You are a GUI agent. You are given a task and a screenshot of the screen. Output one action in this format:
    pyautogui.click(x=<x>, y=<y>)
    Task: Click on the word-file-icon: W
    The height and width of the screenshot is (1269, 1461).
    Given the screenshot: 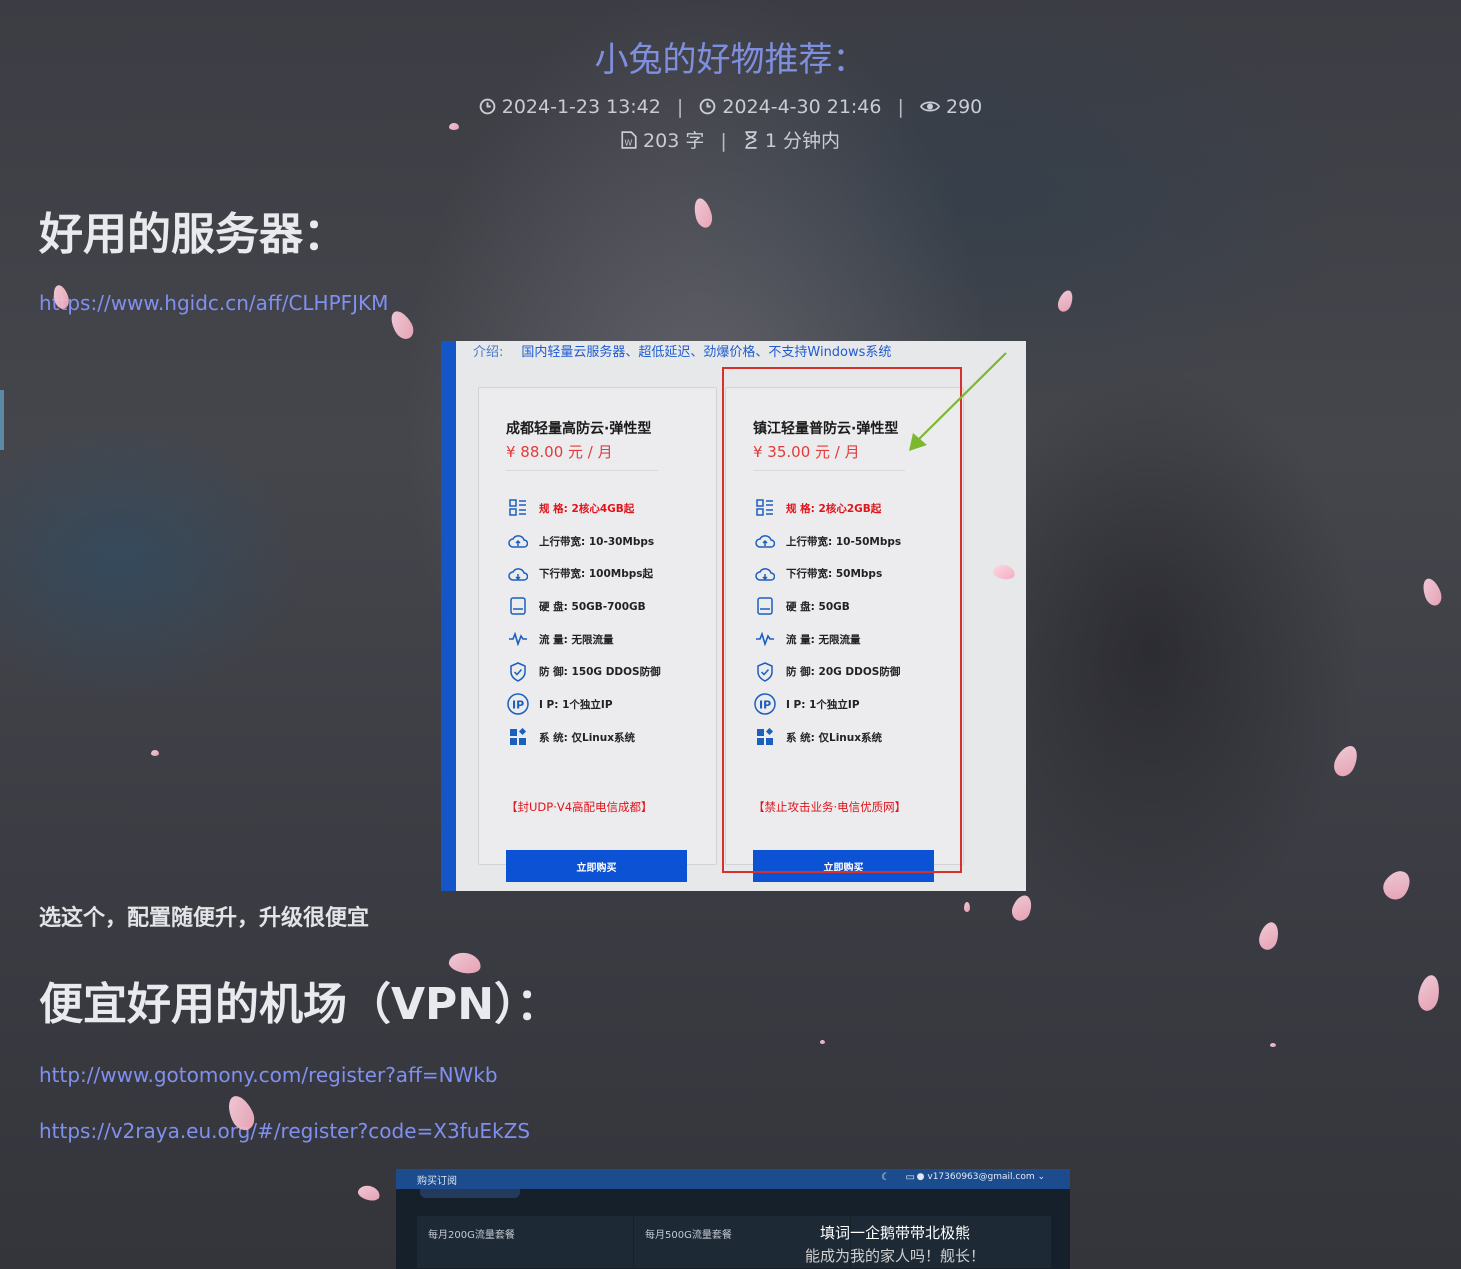 What is the action you would take?
    pyautogui.click(x=629, y=142)
    